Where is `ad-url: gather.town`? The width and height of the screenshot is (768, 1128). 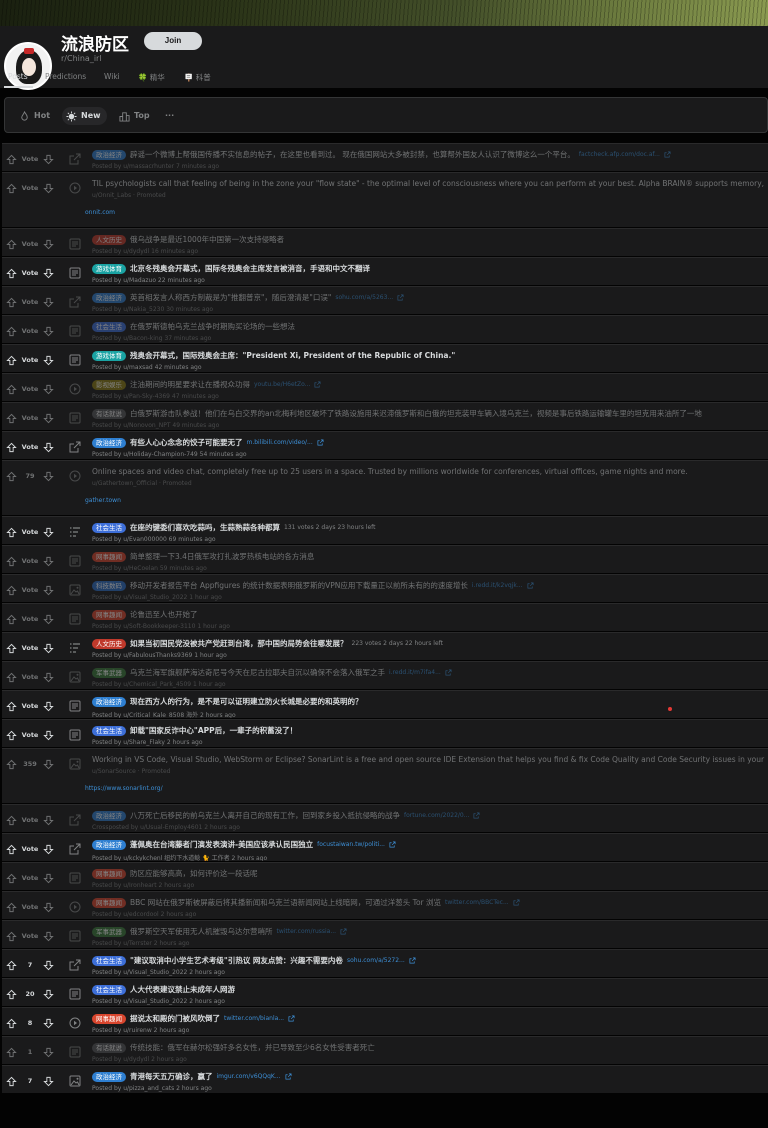
ad-url: gather.town is located at coordinates (103, 500).